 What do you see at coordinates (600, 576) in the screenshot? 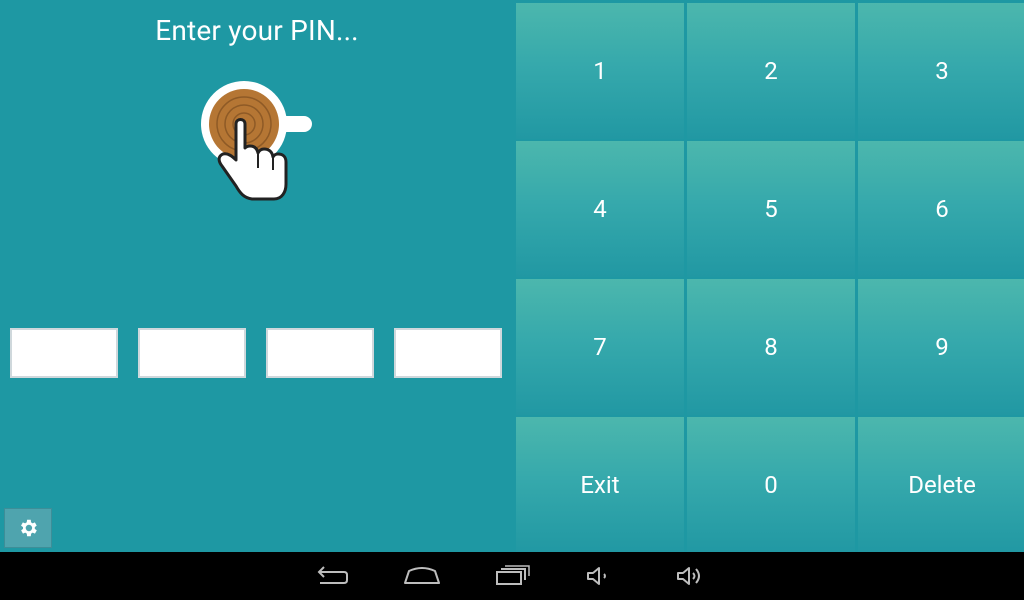
I see `volume-down-icon` at bounding box center [600, 576].